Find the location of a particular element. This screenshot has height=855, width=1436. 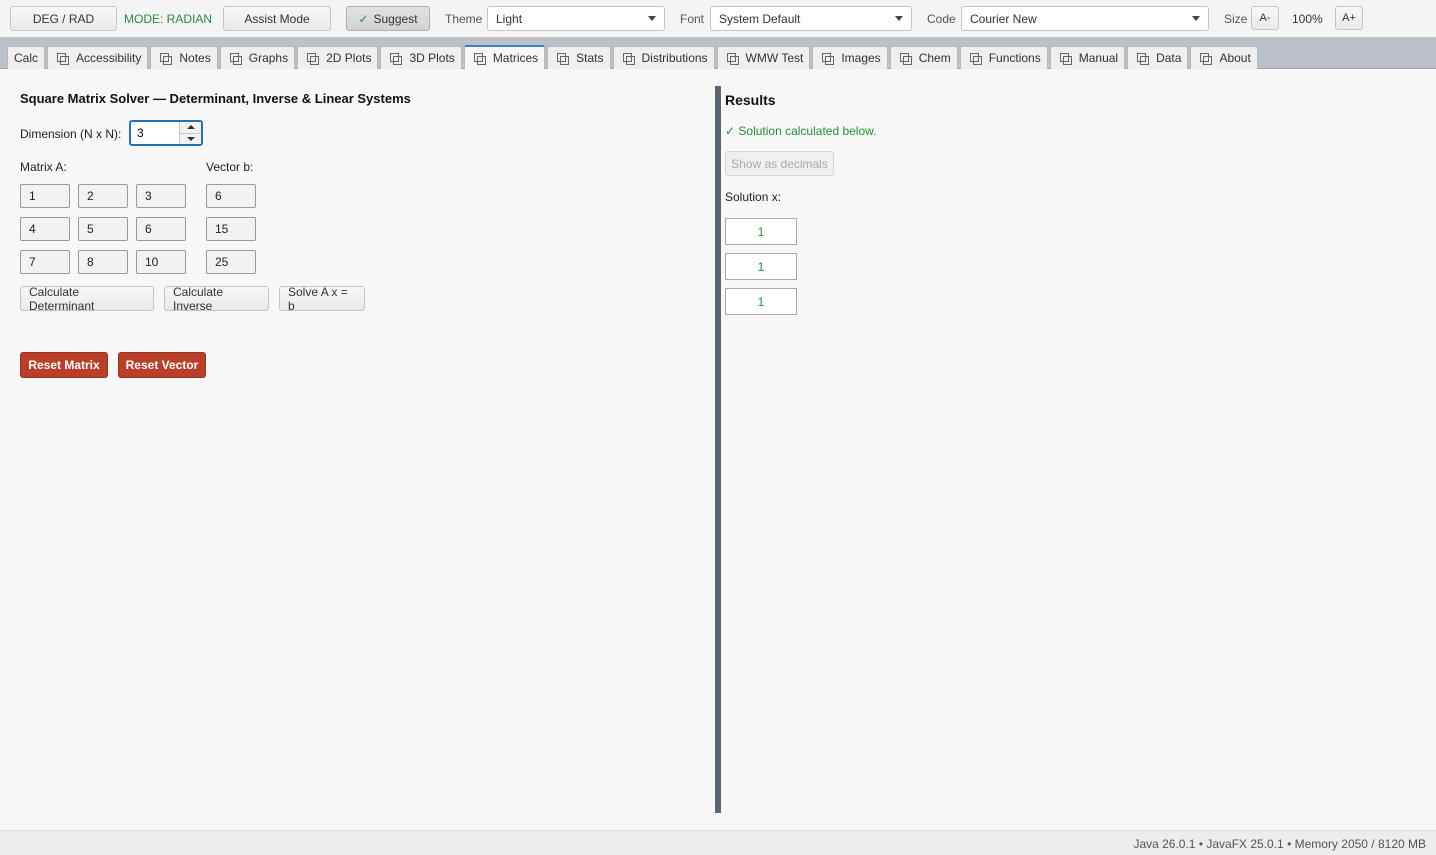

tab-label: Accessibility is located at coordinates (109, 58).